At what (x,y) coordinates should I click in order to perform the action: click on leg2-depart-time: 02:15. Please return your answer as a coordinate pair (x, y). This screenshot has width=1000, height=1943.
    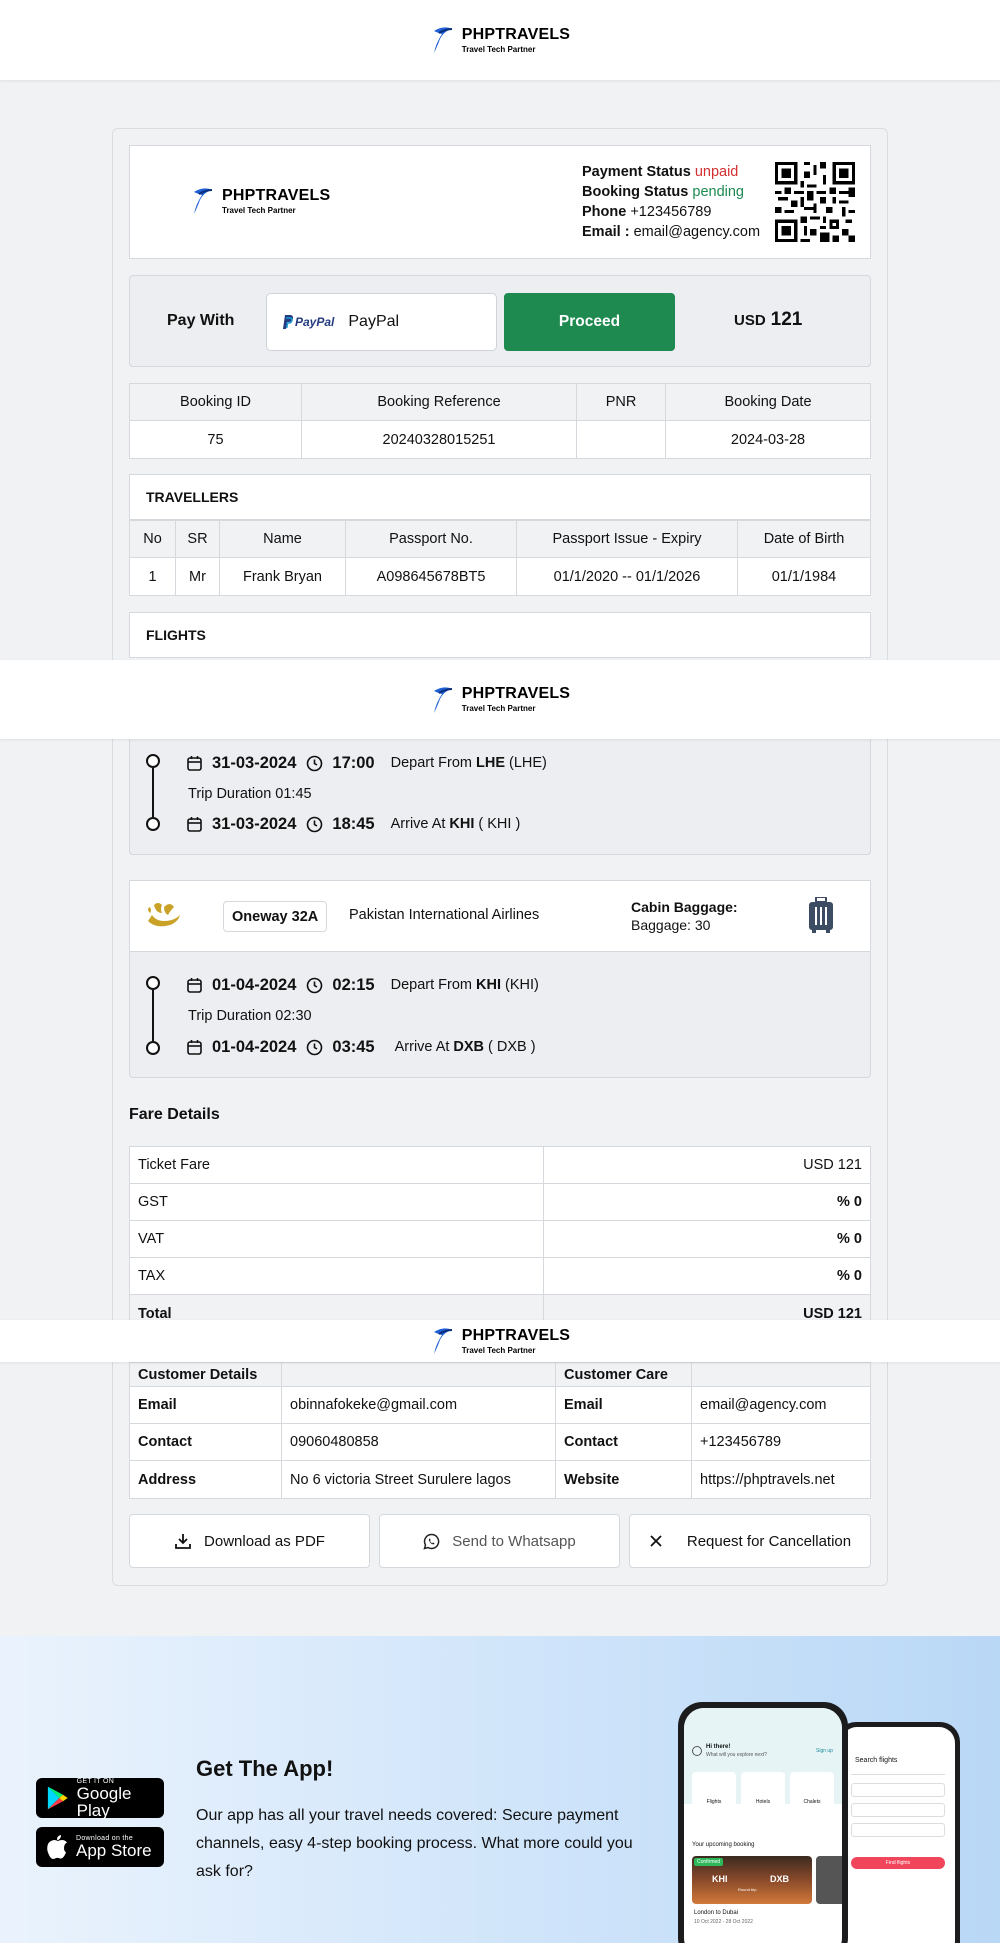
    Looking at the image, I should click on (353, 984).